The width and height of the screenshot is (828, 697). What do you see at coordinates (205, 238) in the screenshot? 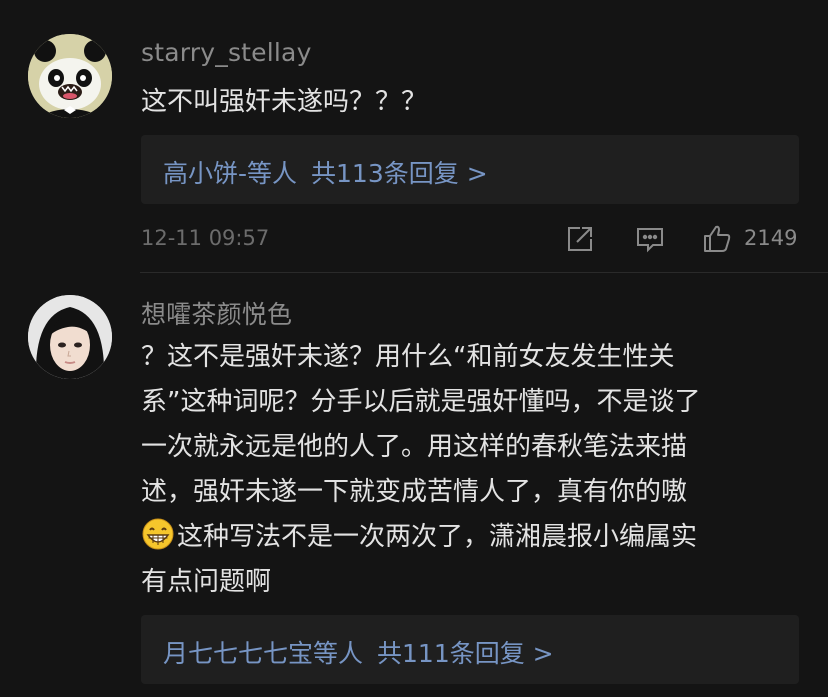
I see `timestamp: 12-11 09:57` at bounding box center [205, 238].